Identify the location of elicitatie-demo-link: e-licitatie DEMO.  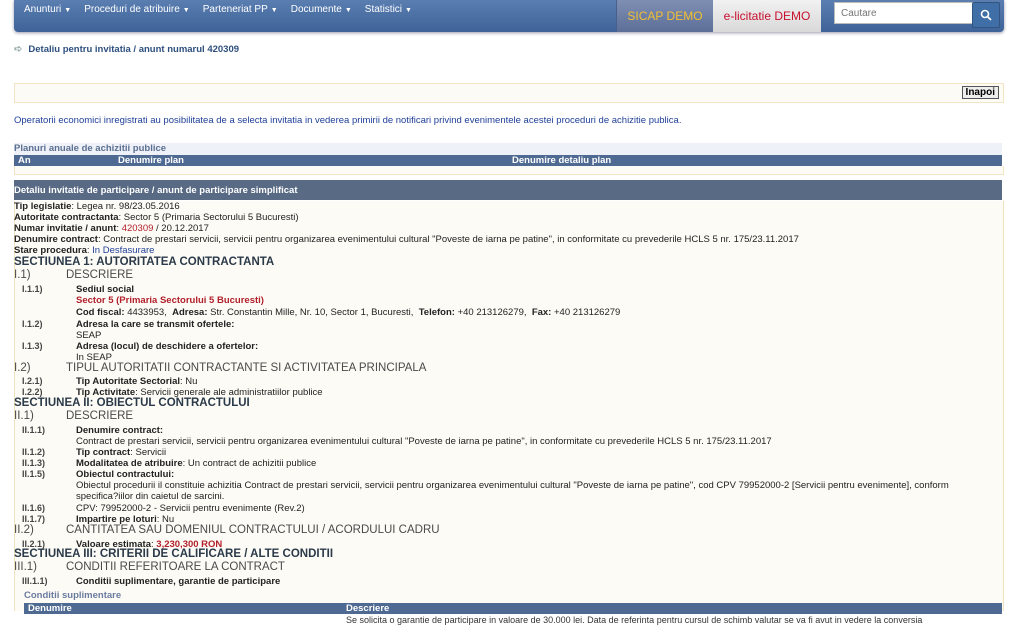
(767, 16).